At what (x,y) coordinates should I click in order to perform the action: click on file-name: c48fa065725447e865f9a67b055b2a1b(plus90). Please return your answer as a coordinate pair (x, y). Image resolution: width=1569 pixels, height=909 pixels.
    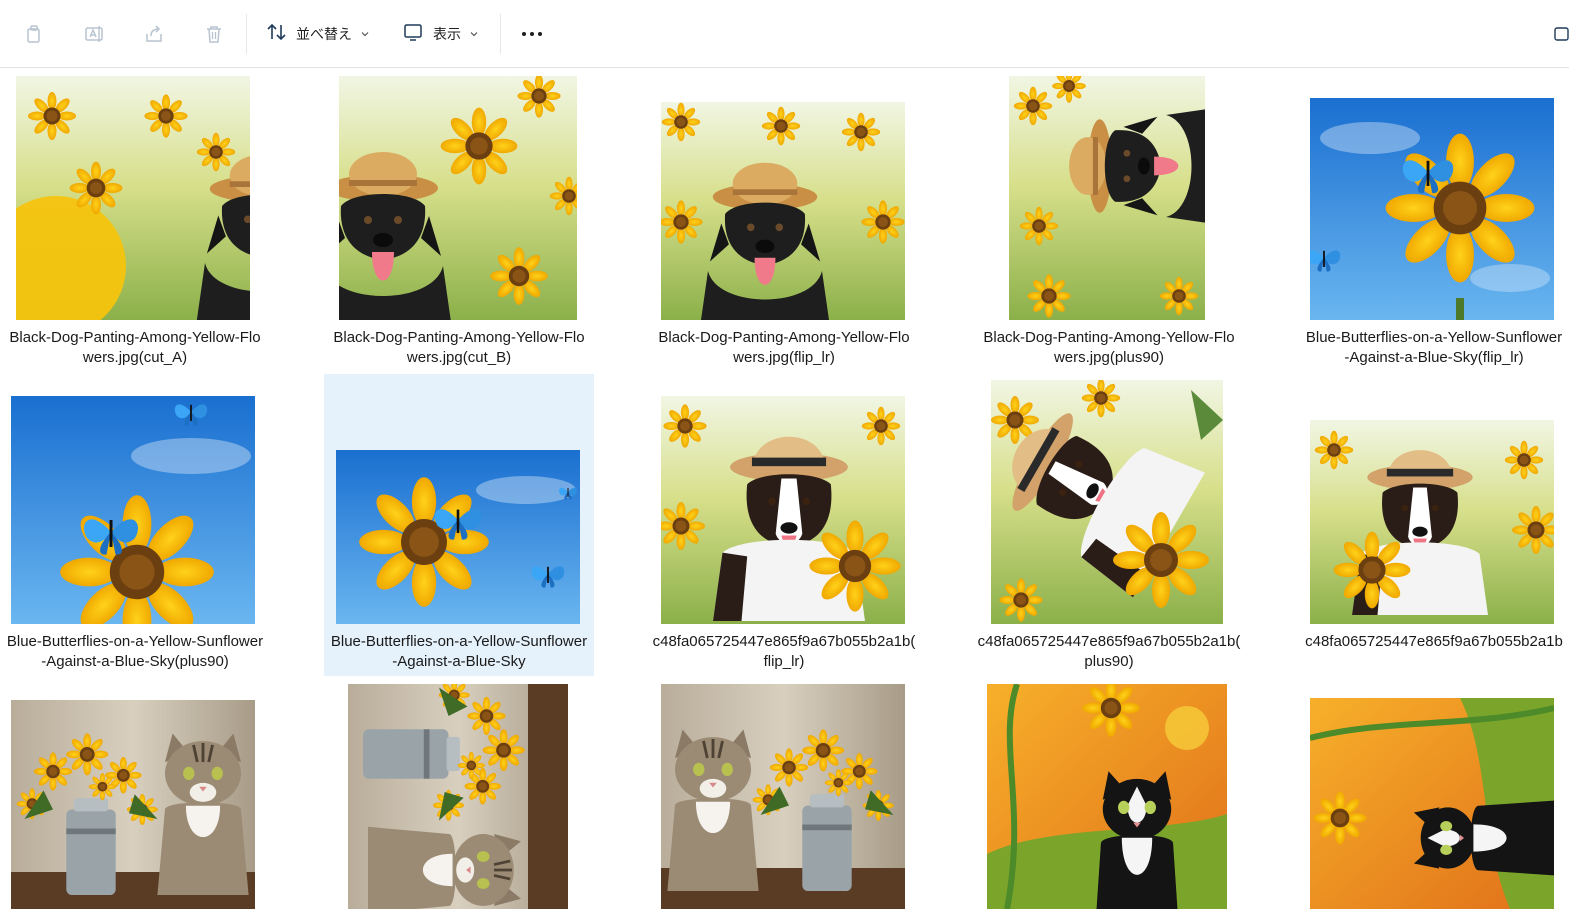
    Looking at the image, I should click on (1109, 651).